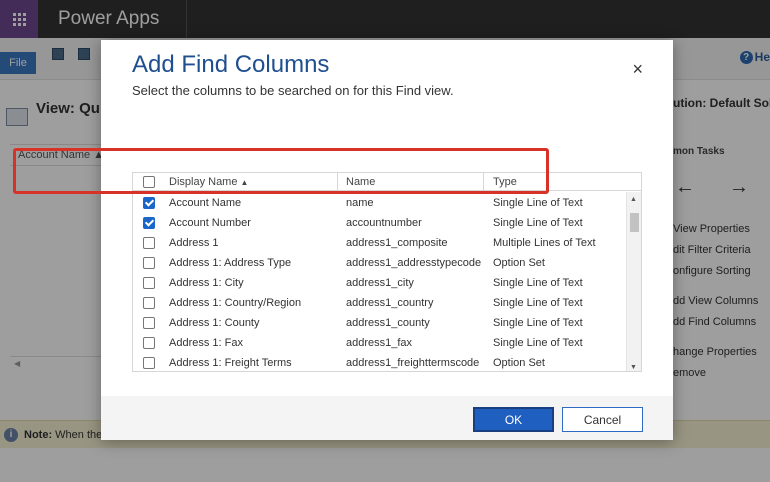 The width and height of the screenshot is (770, 482). What do you see at coordinates (397, 243) in the screenshot?
I see `name-cell: address1_composite` at bounding box center [397, 243].